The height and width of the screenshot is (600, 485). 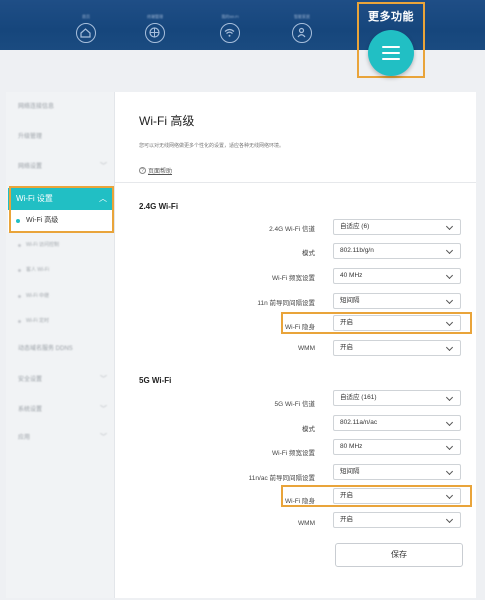 I want to click on sidebar-item-label: 动态域名服务 DDNS, so click(x=45, y=349).